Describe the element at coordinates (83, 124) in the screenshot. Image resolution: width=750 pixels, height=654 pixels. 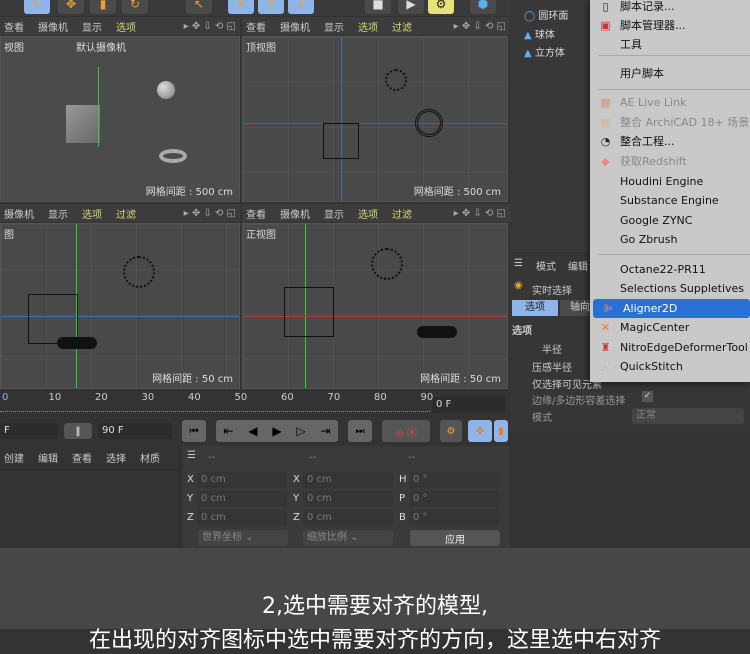
I see `cube-object` at that location.